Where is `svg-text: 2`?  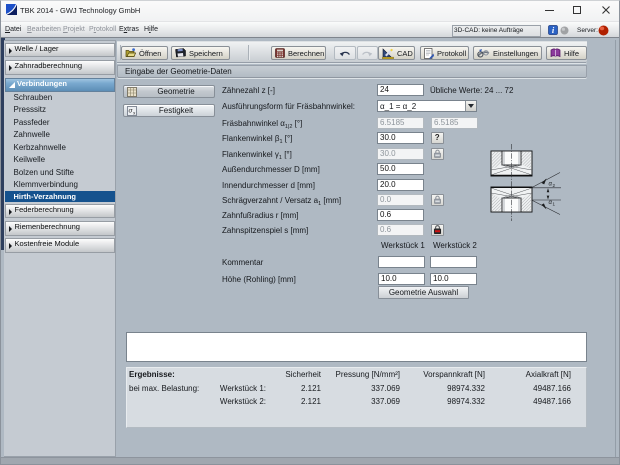
svg-text: 2 is located at coordinates (554, 185).